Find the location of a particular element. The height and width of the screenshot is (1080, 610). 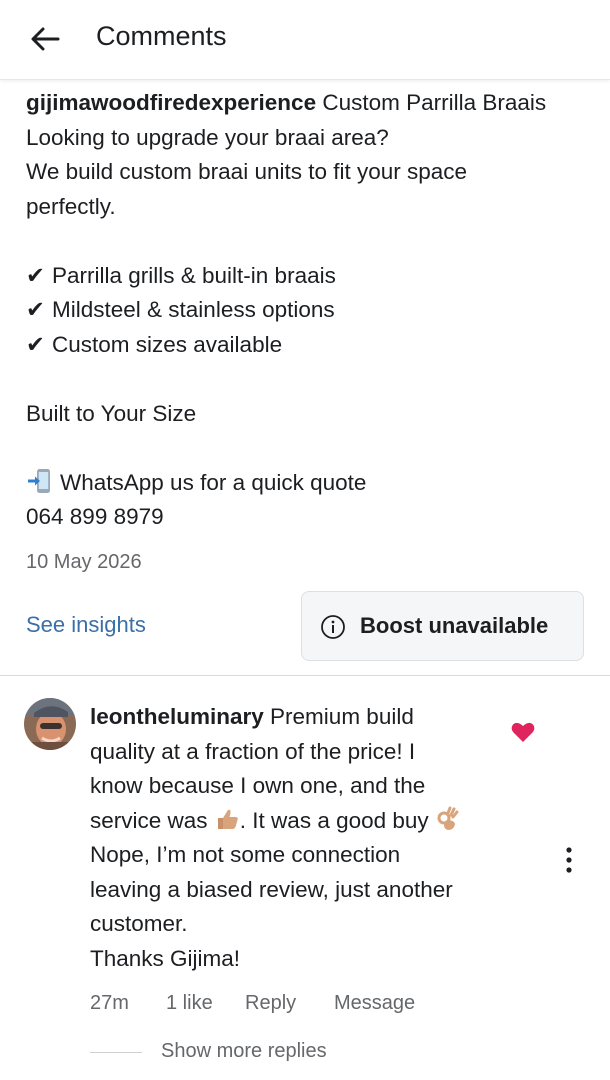

bullet-text: Mildsteel & stainless options is located at coordinates (193, 309).